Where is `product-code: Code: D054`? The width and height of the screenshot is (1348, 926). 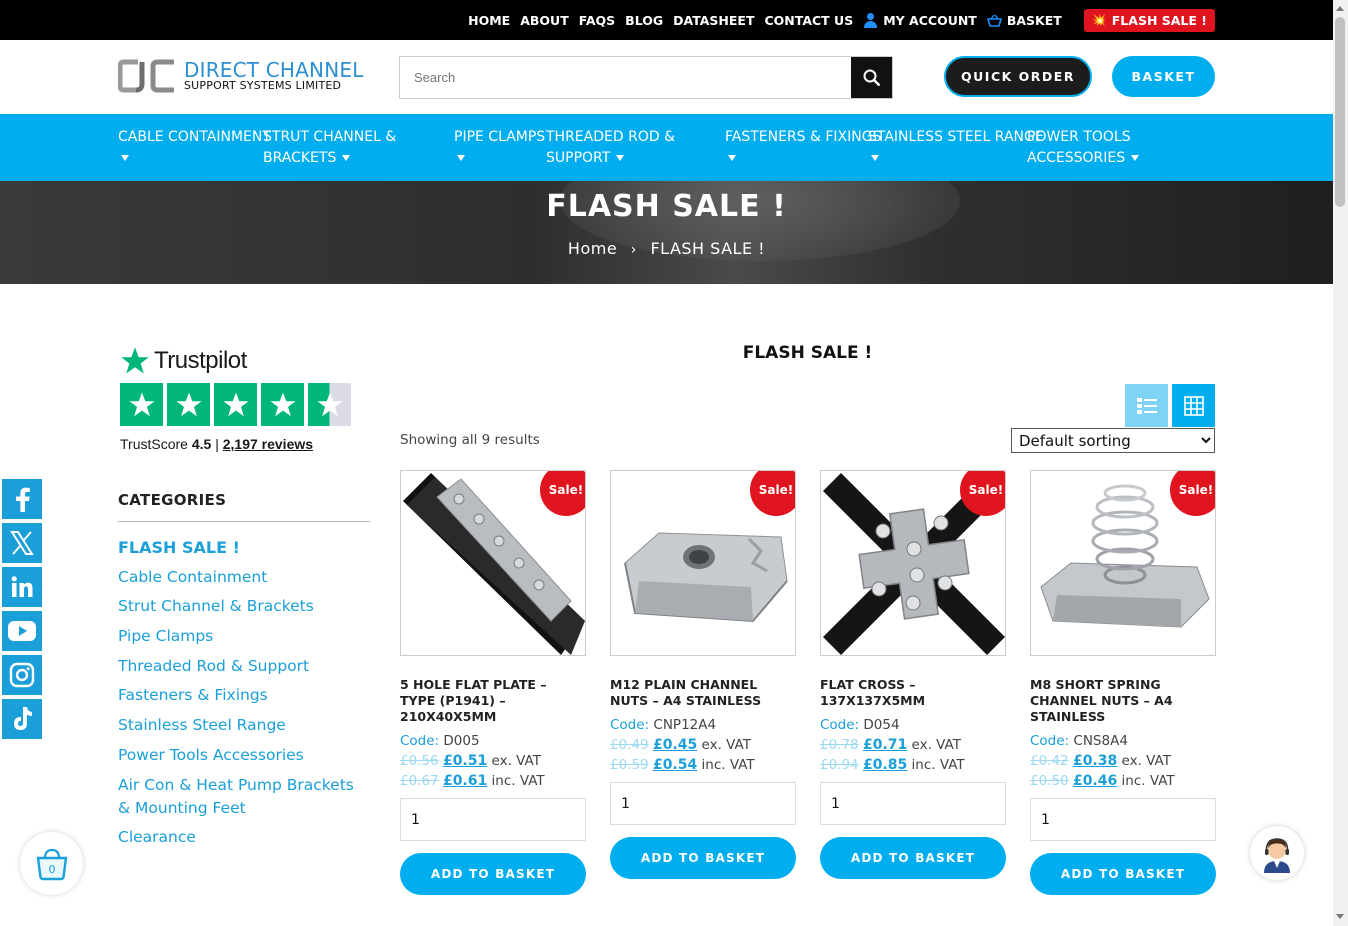
product-code: Code: D054 is located at coordinates (913, 725).